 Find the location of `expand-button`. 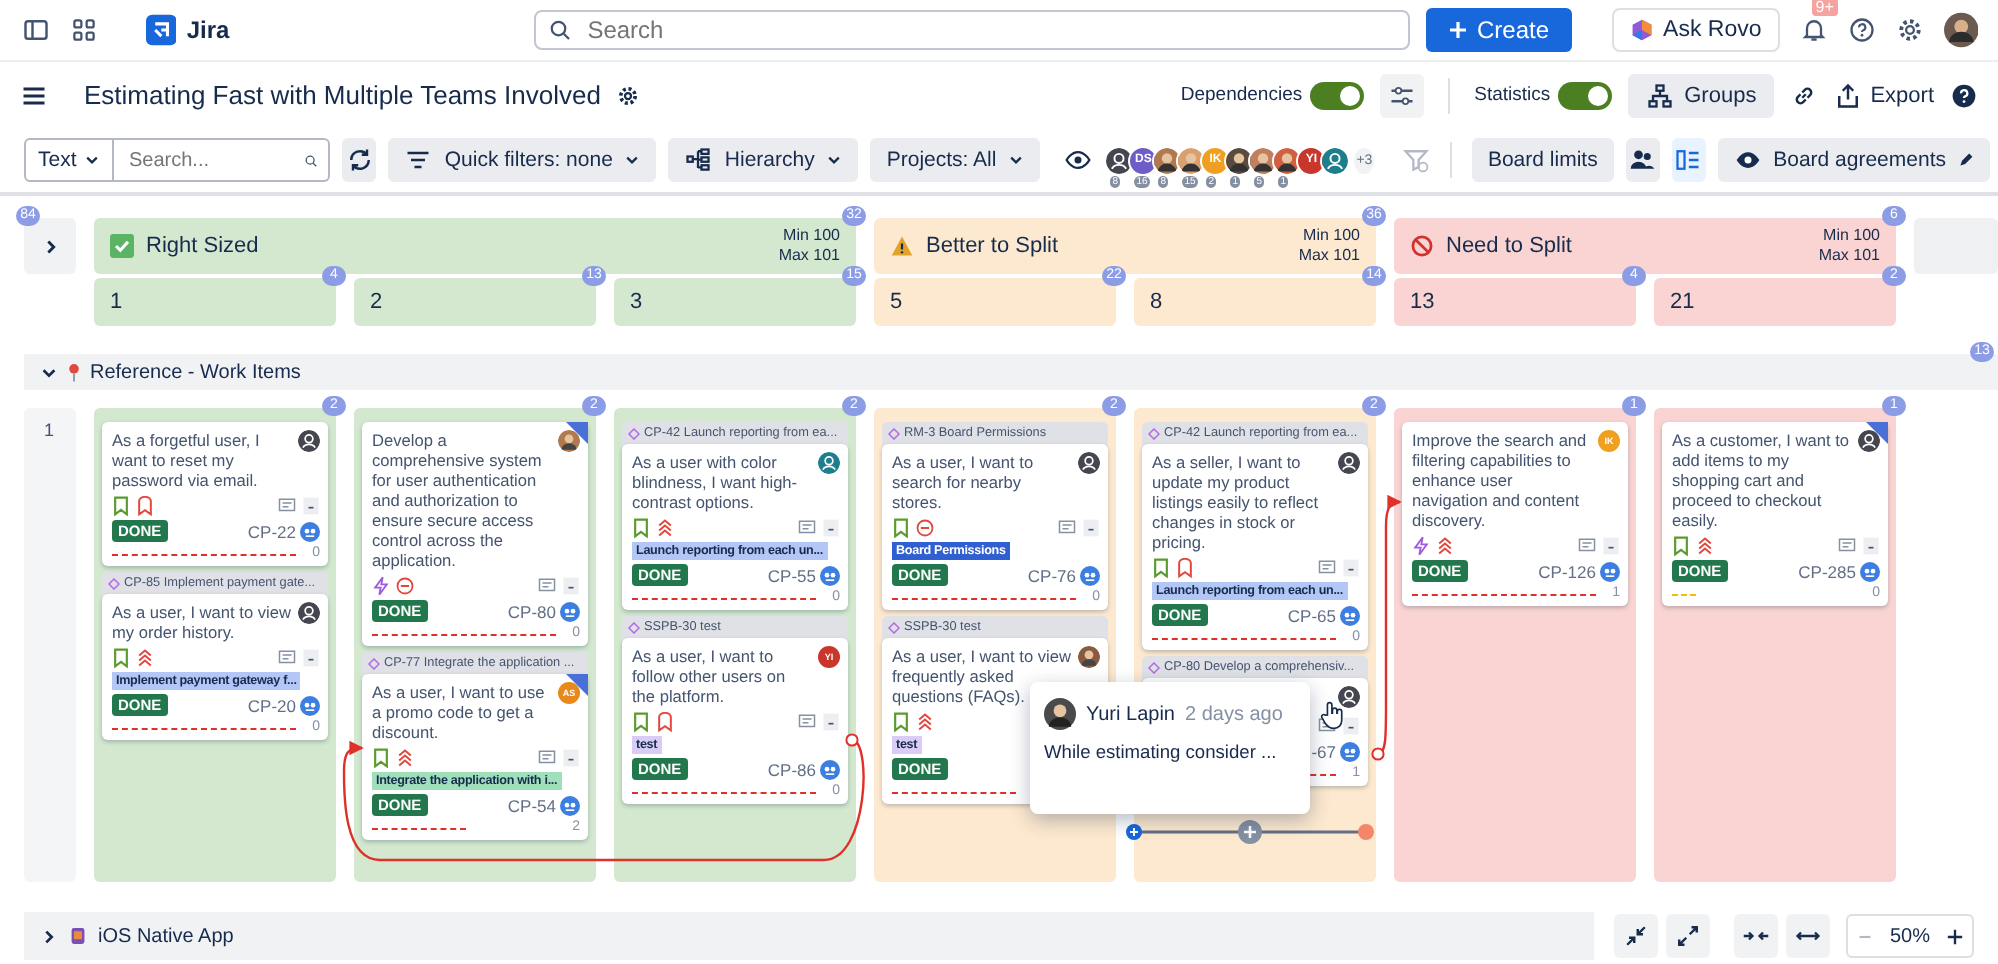

expand-button is located at coordinates (1687, 936).